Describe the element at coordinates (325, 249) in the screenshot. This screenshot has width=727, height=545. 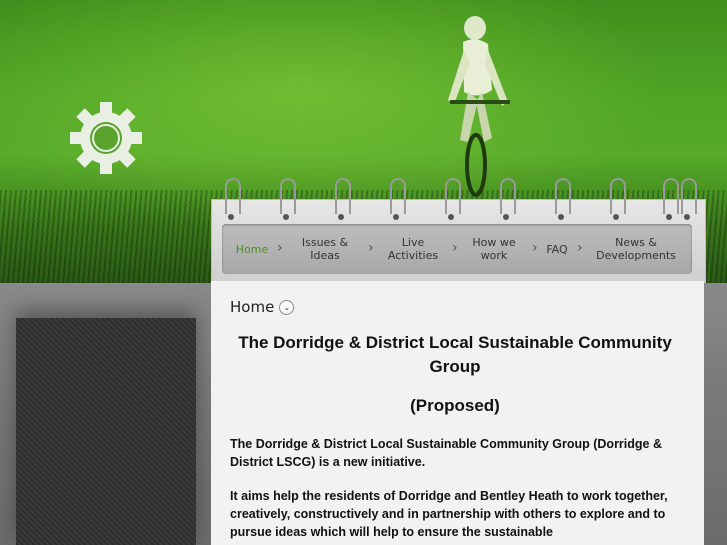
I see `nav-issues-ideas: Issues & Ideas` at that location.